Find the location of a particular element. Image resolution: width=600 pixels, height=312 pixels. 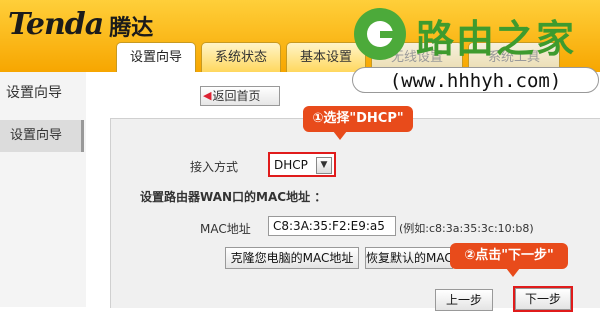

brand-logo: Tenda 腾达 is located at coordinates (80, 24).